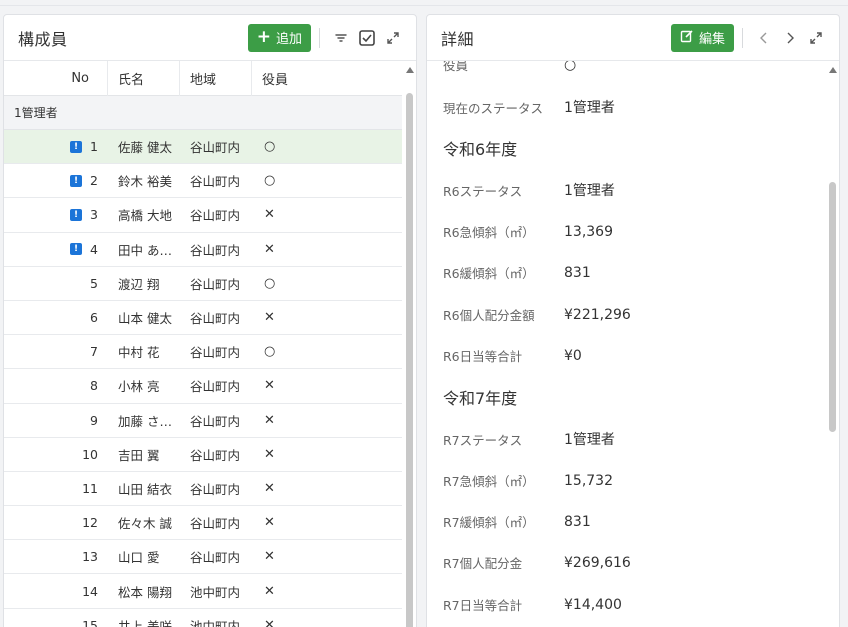 The height and width of the screenshot is (627, 848). I want to click on table-row: ! 3 高橋 大地 谷山町内 ✕, so click(203, 215).